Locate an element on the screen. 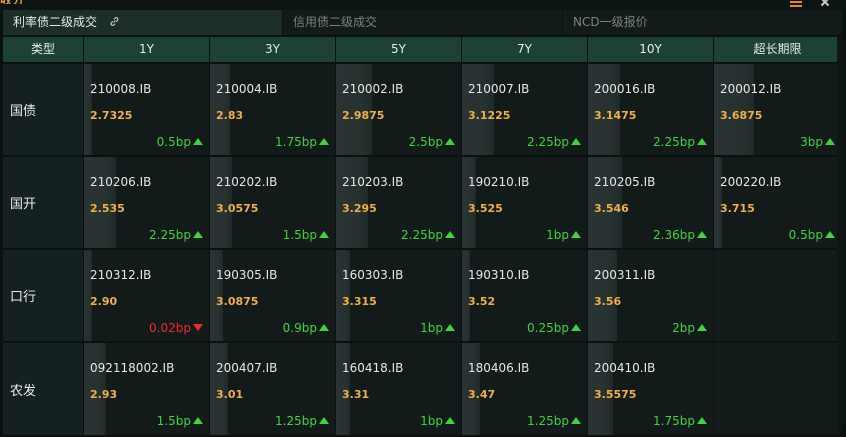 This screenshot has width=846, height=437. yield-change: 0.25bp is located at coordinates (554, 328).